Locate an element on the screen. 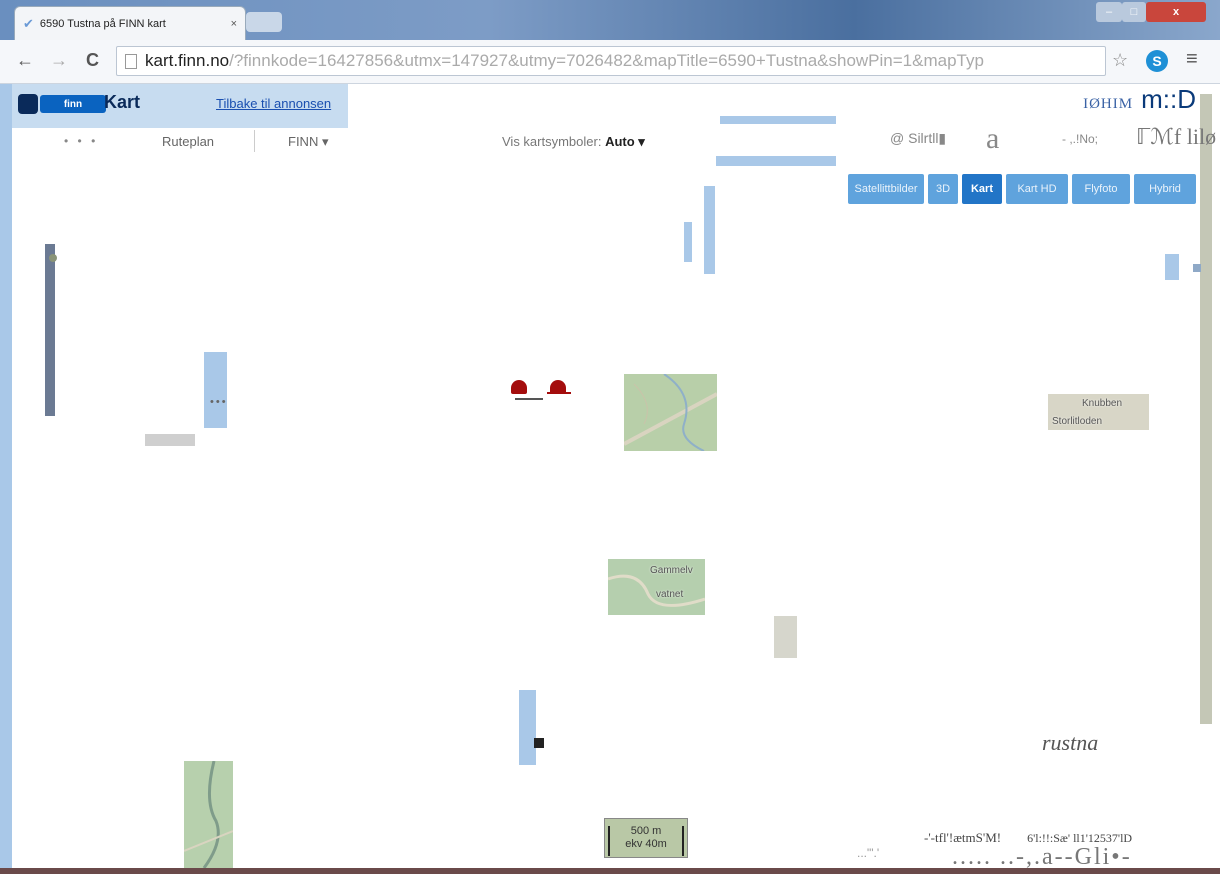  finn-header: finn Kart Tilbake til annonsen is located at coordinates (180, 106).